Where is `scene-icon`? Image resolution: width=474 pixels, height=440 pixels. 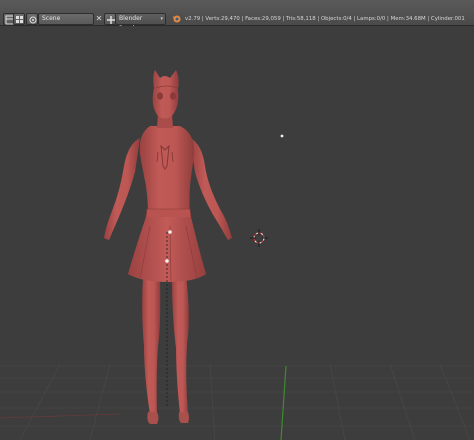 scene-icon is located at coordinates (33, 20).